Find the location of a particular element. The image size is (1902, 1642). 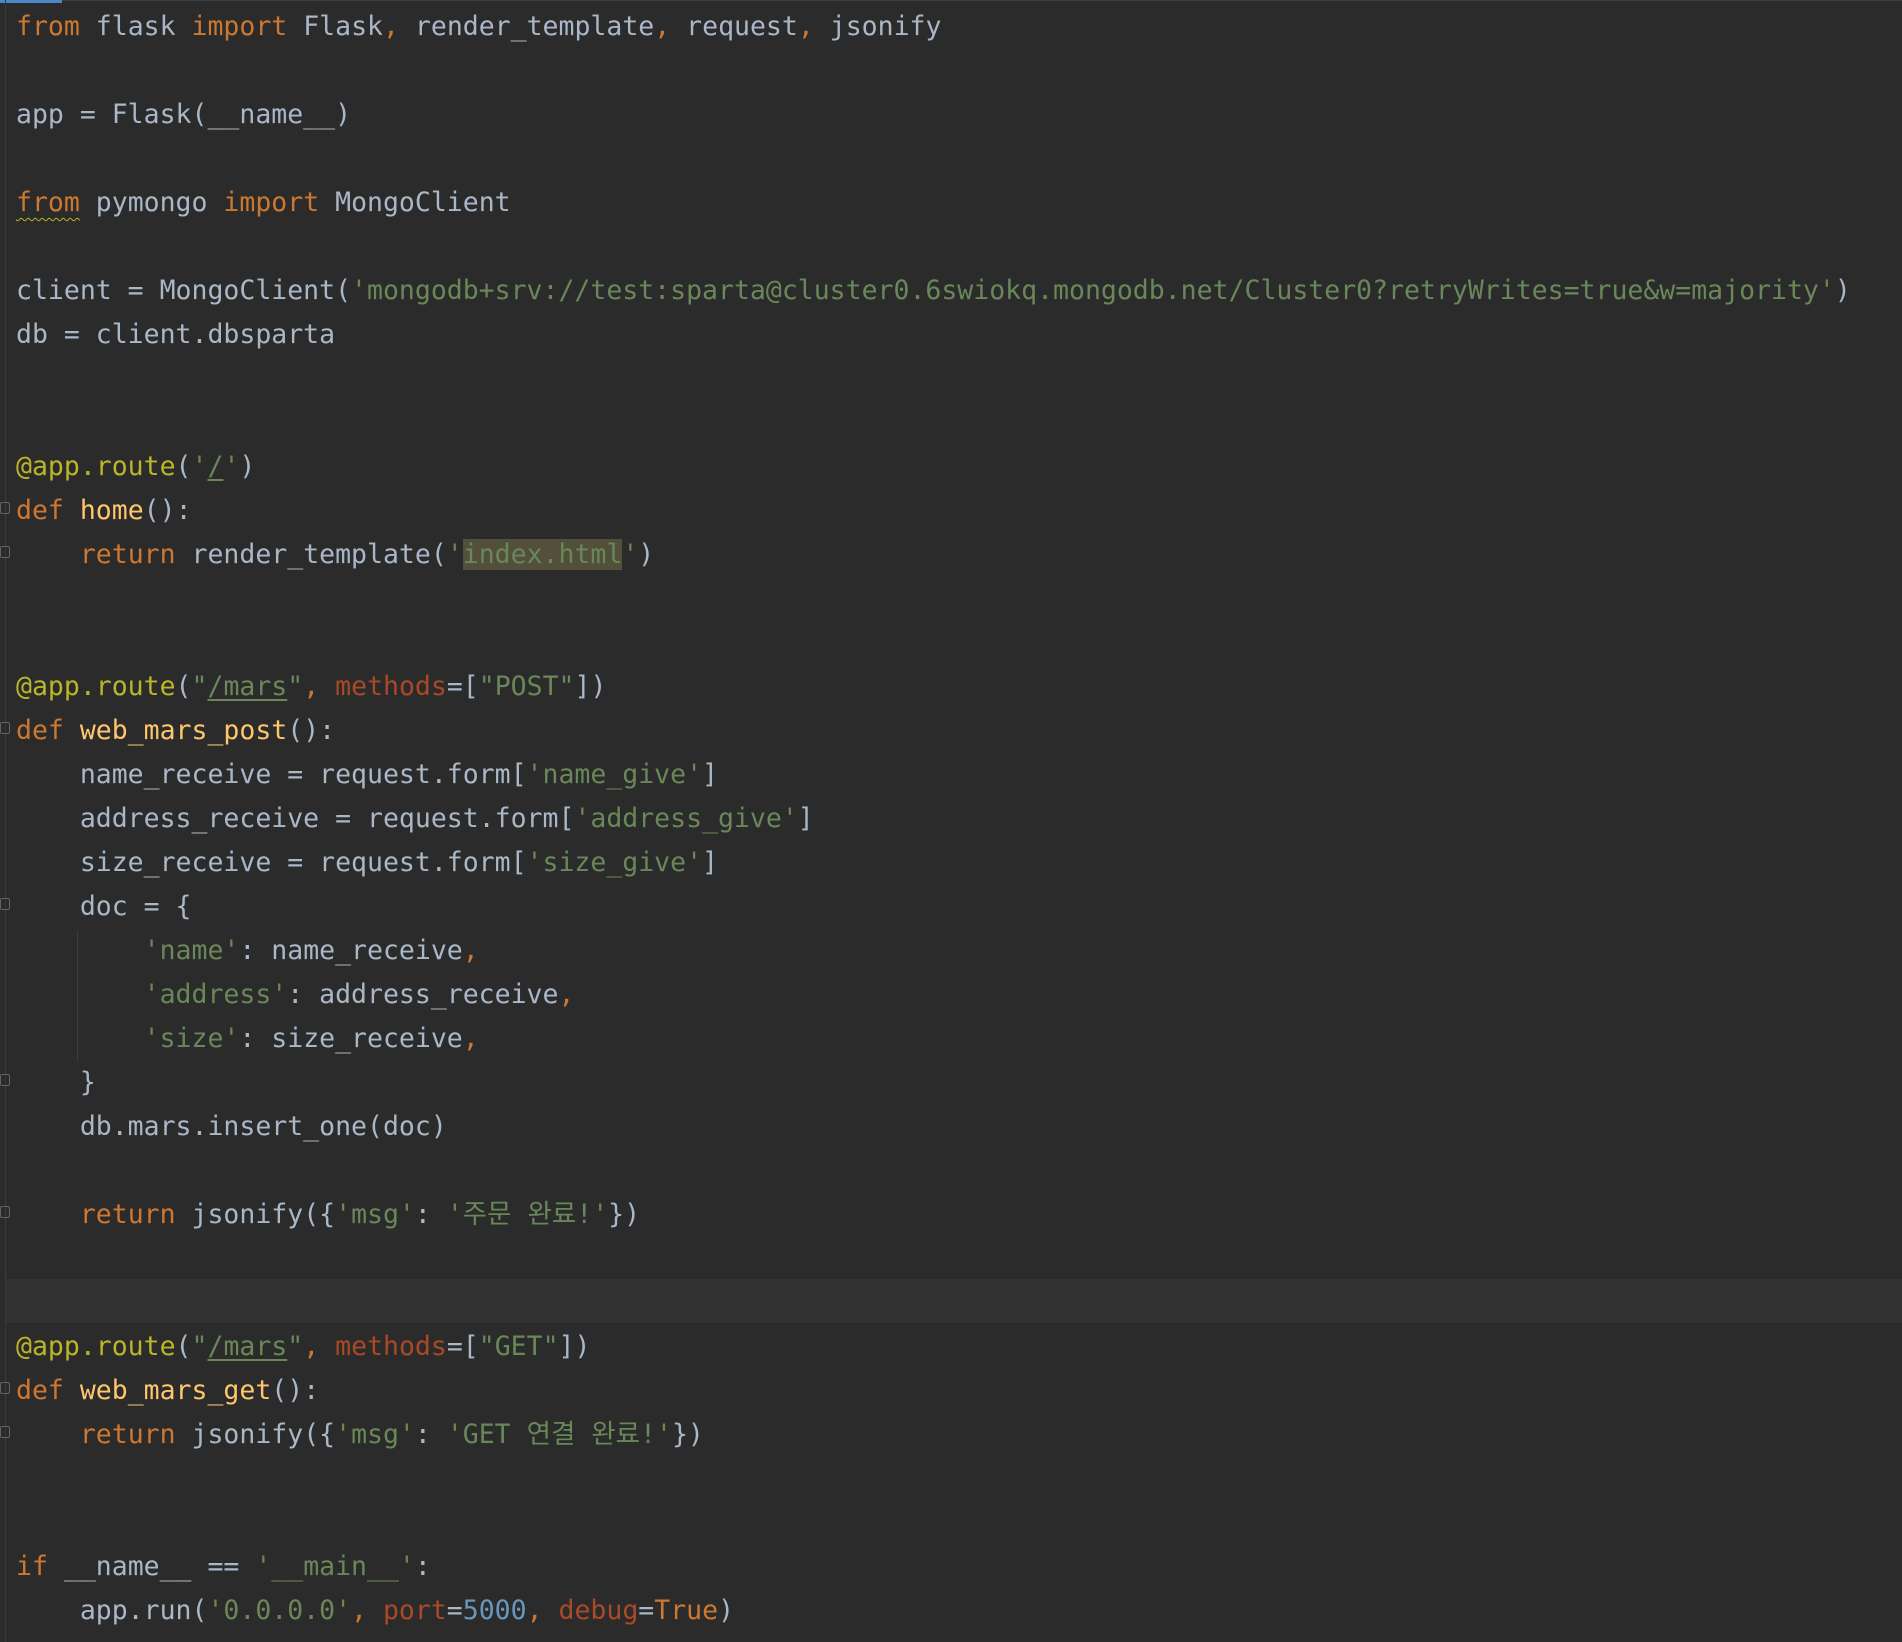

code-line: db = client.dbsparta is located at coordinates (175, 335).